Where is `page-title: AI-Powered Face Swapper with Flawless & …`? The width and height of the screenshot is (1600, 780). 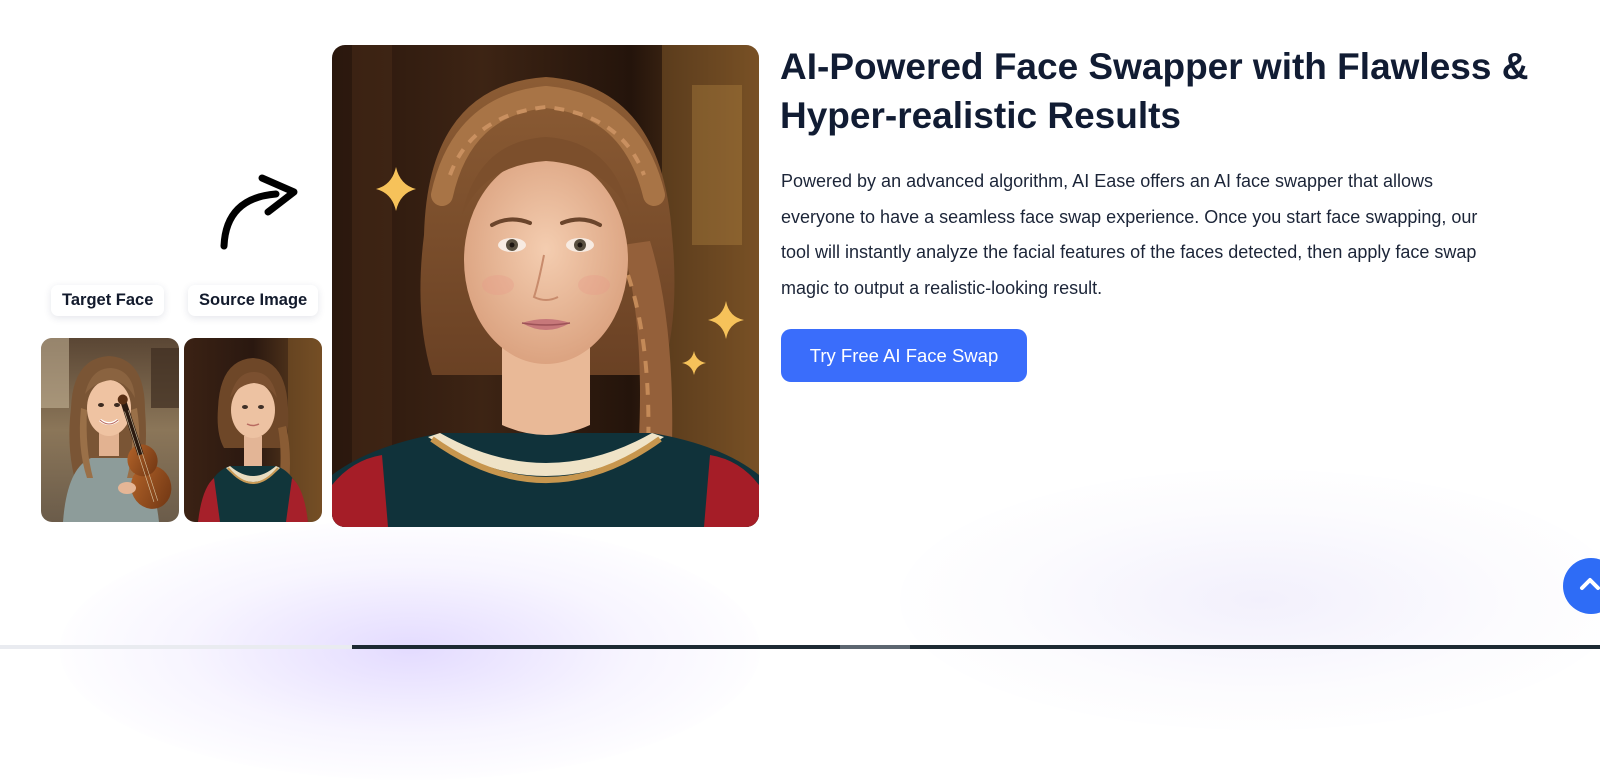 page-title: AI-Powered Face Swapper with Flawless & … is located at coordinates (1154, 91).